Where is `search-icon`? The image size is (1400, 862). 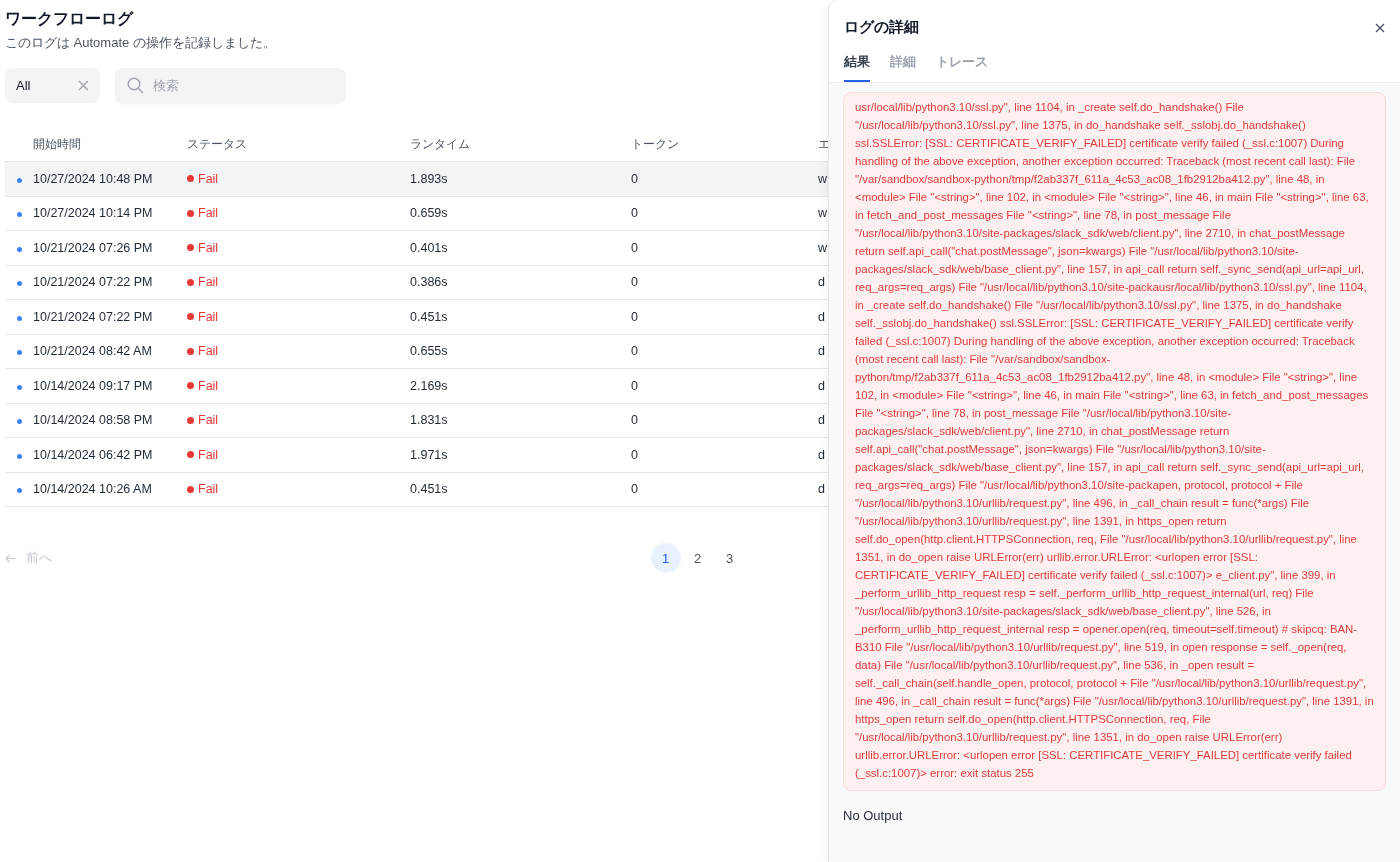 search-icon is located at coordinates (135, 85).